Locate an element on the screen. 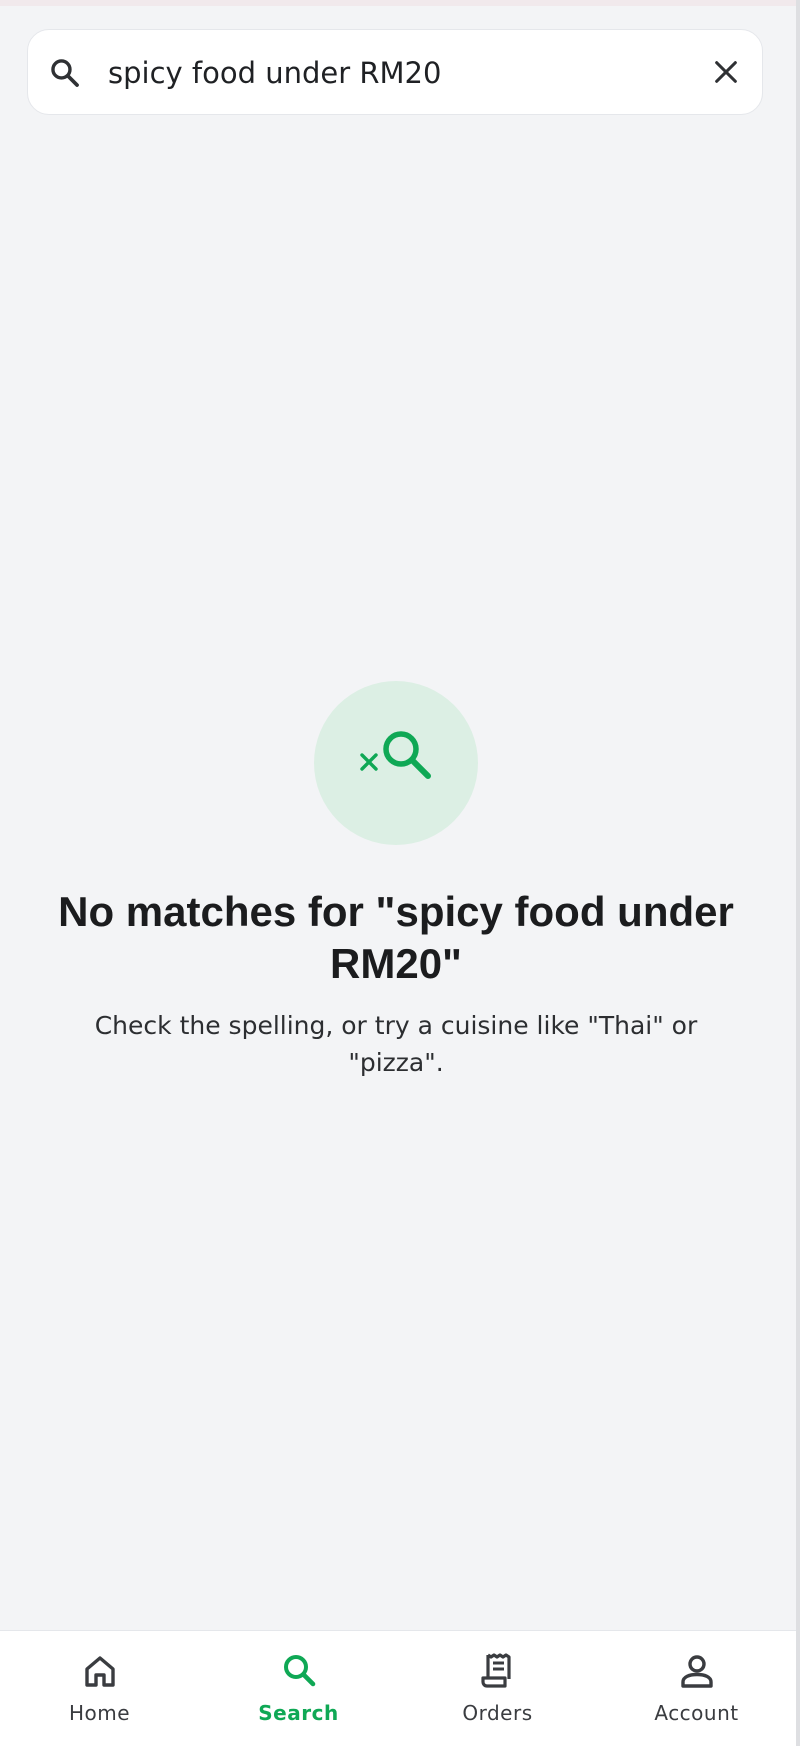  nav-item-orders: Orders is located at coordinates (497, 1688).